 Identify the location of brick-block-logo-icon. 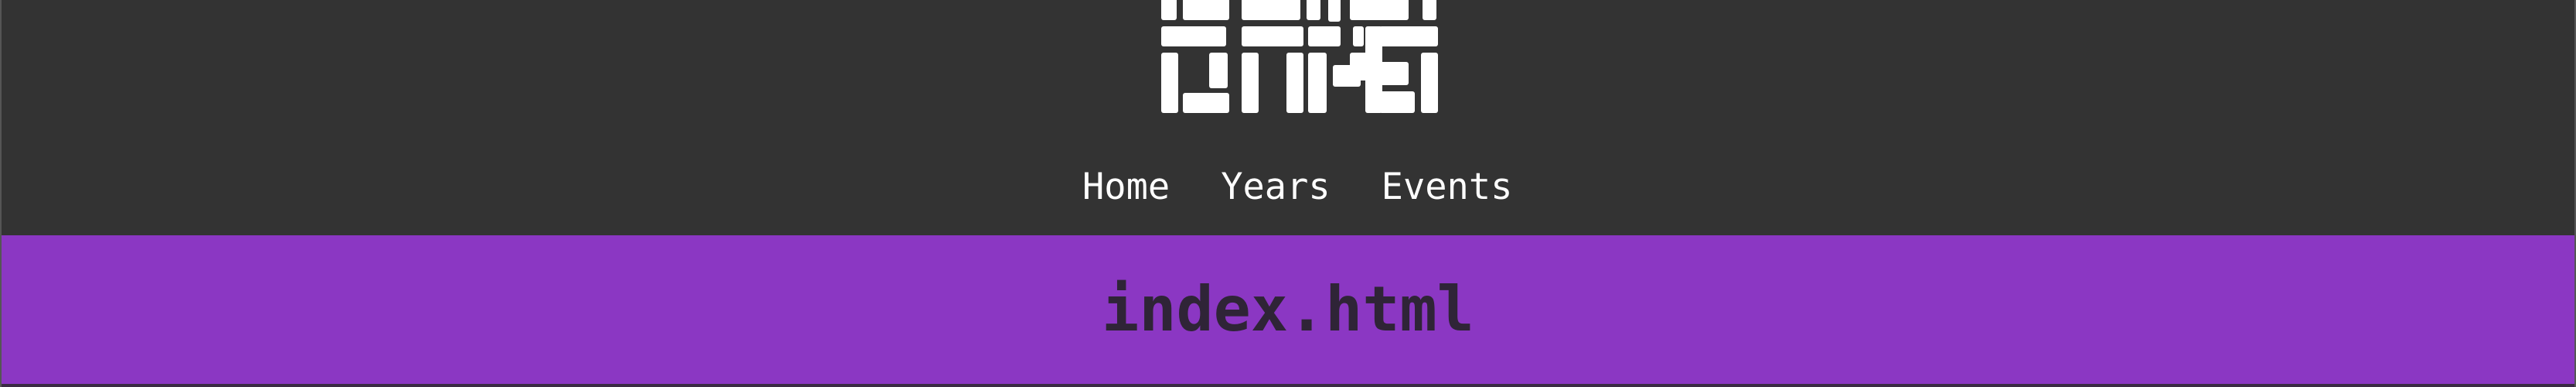
(1299, 56).